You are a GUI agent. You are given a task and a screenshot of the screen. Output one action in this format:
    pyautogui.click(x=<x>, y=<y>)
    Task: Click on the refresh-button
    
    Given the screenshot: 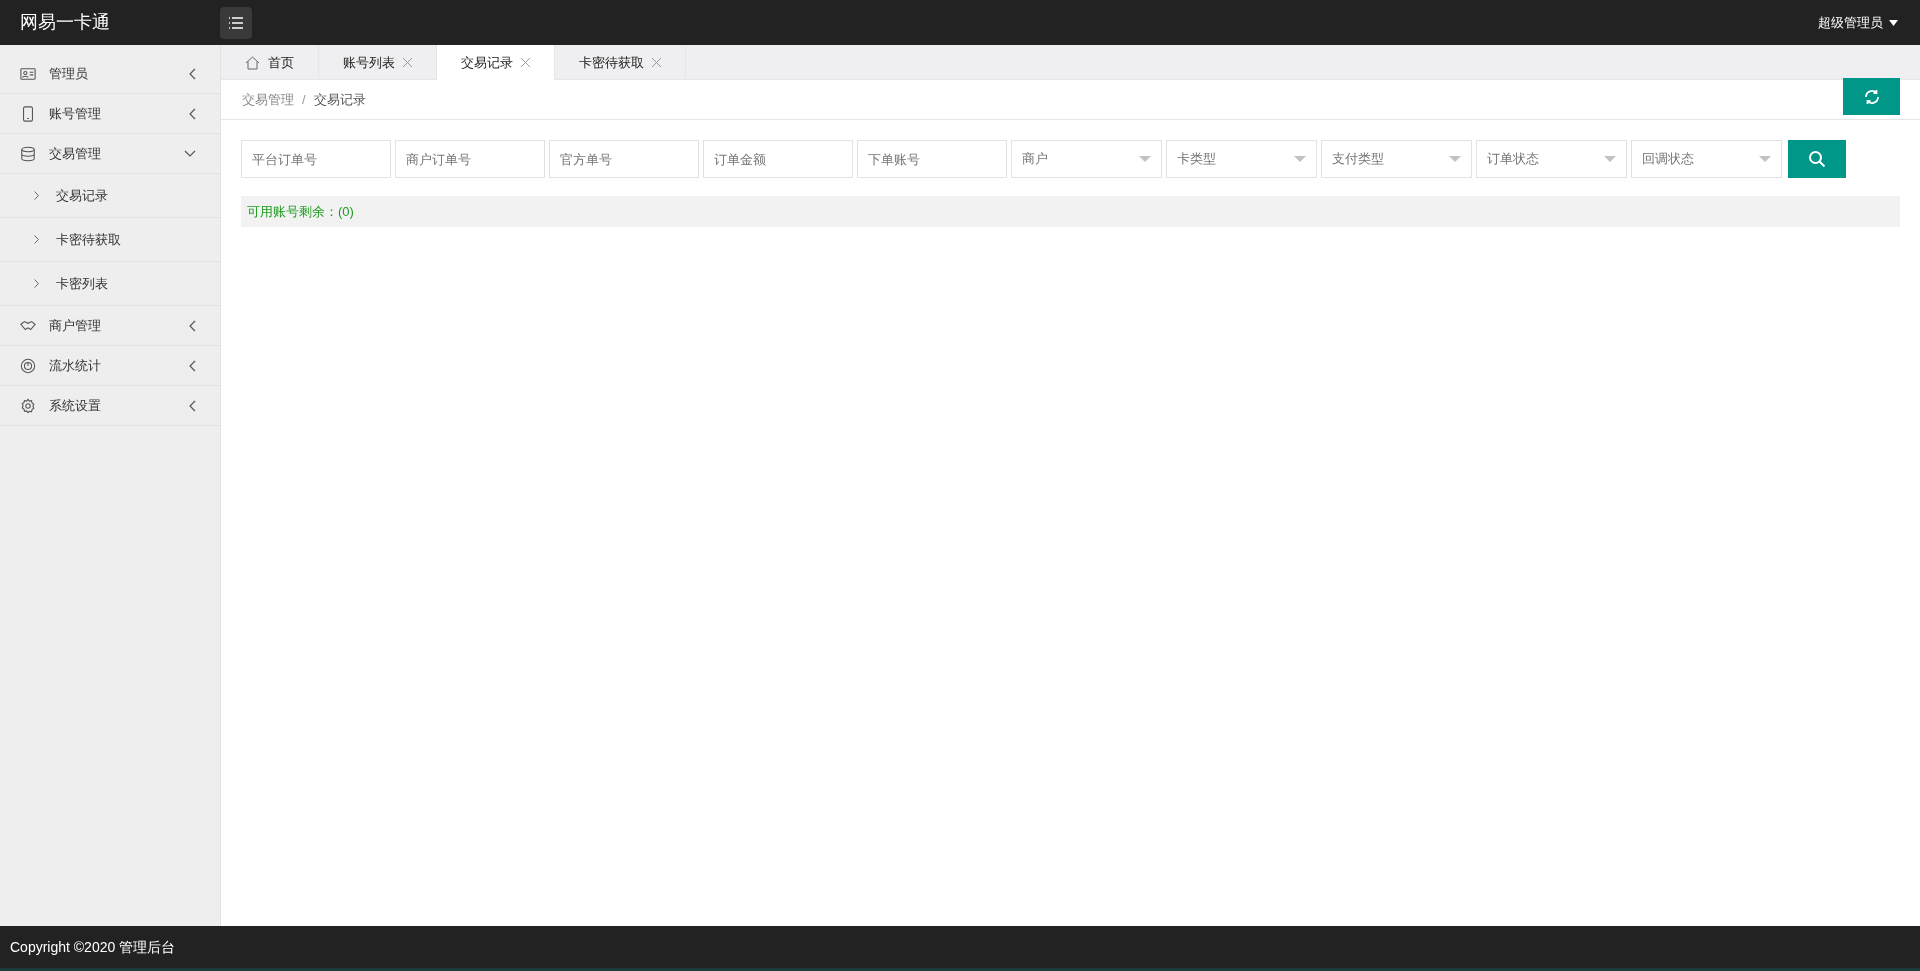 What is the action you would take?
    pyautogui.click(x=1871, y=96)
    